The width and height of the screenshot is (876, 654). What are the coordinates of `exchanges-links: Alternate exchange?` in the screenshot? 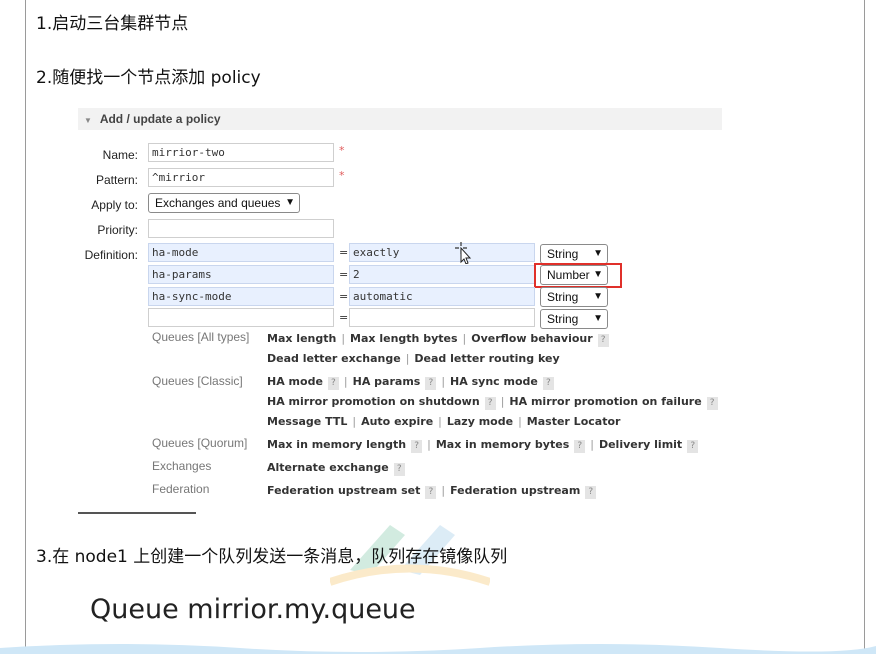 It's located at (336, 468).